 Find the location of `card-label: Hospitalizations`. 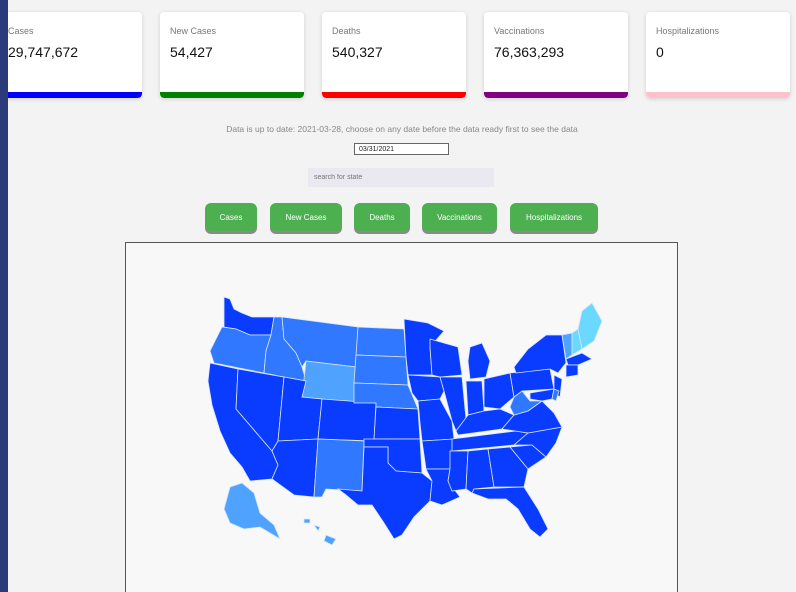

card-label: Hospitalizations is located at coordinates (688, 31).